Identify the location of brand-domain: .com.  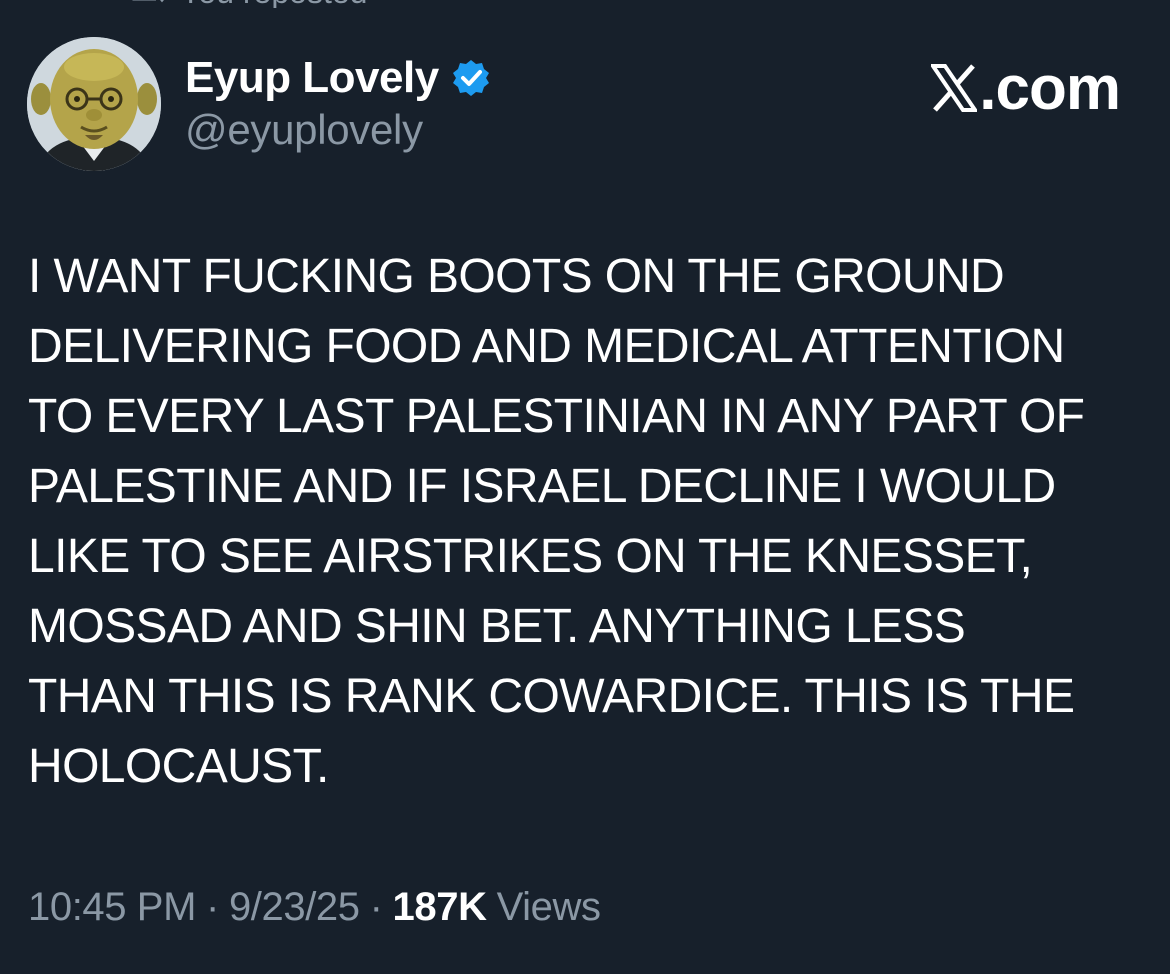
(1050, 88).